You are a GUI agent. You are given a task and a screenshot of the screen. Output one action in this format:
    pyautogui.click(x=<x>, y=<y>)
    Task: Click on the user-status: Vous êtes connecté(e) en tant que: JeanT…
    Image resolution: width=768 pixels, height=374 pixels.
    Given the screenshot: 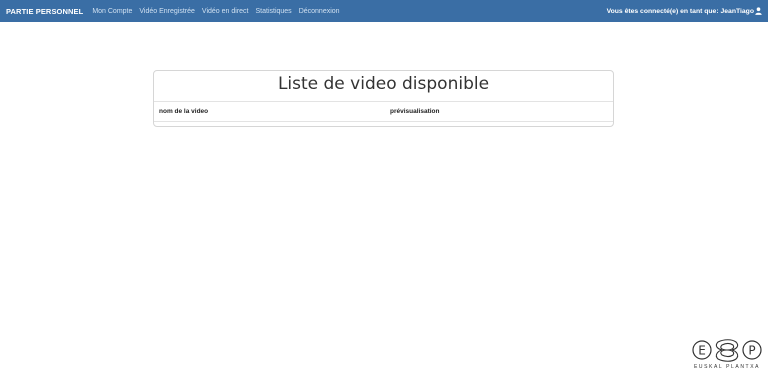 What is the action you would take?
    pyautogui.click(x=684, y=11)
    